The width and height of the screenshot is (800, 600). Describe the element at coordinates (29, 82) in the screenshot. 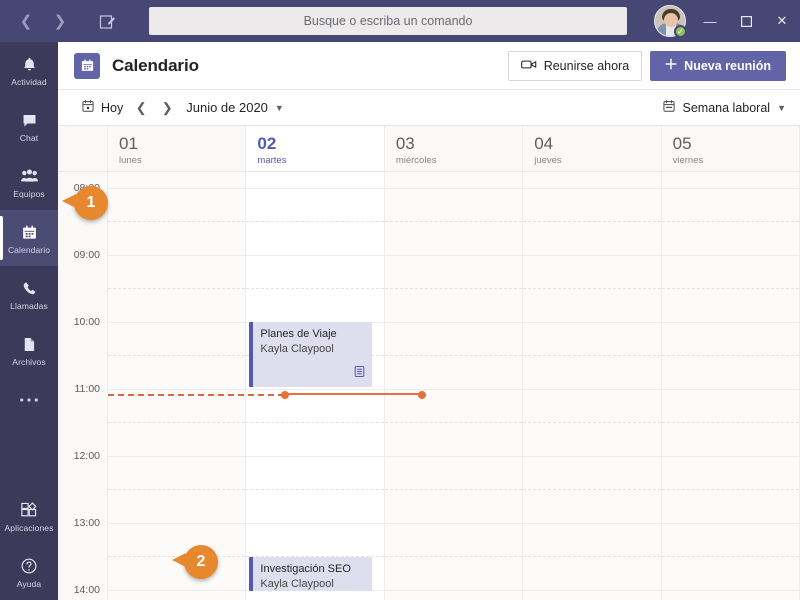

I see `sidebar-item-label: Actividad` at that location.